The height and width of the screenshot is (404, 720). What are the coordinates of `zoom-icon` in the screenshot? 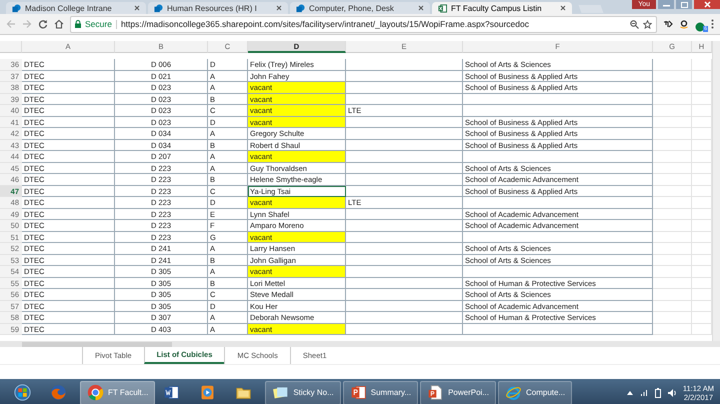 It's located at (634, 24).